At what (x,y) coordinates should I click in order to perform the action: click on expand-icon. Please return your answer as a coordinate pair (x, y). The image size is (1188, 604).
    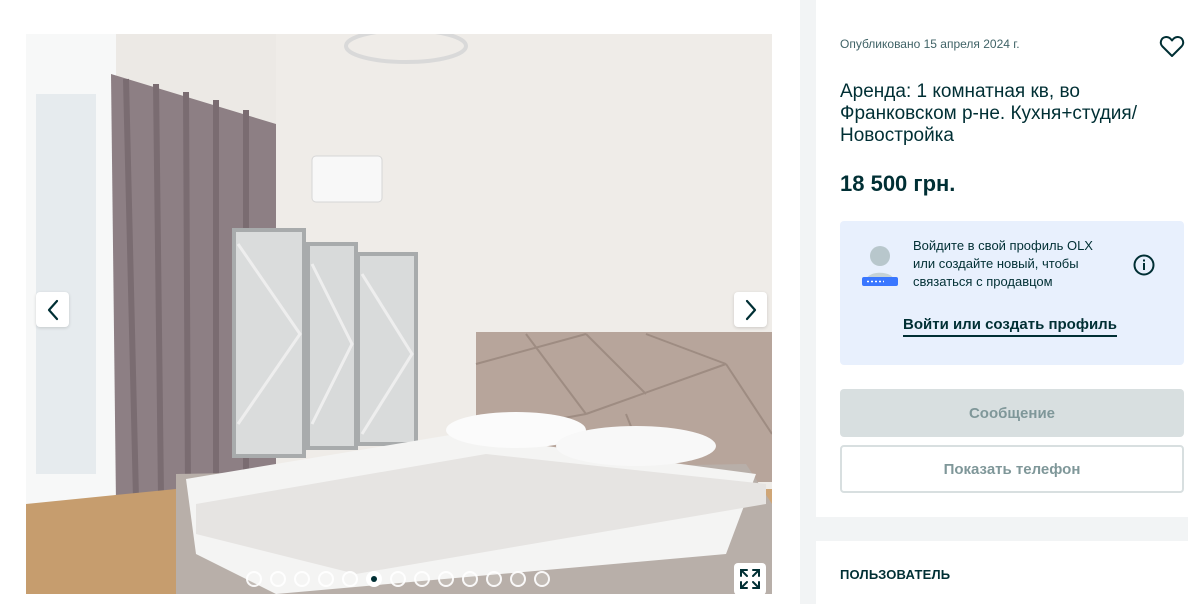
    Looking at the image, I should click on (750, 579).